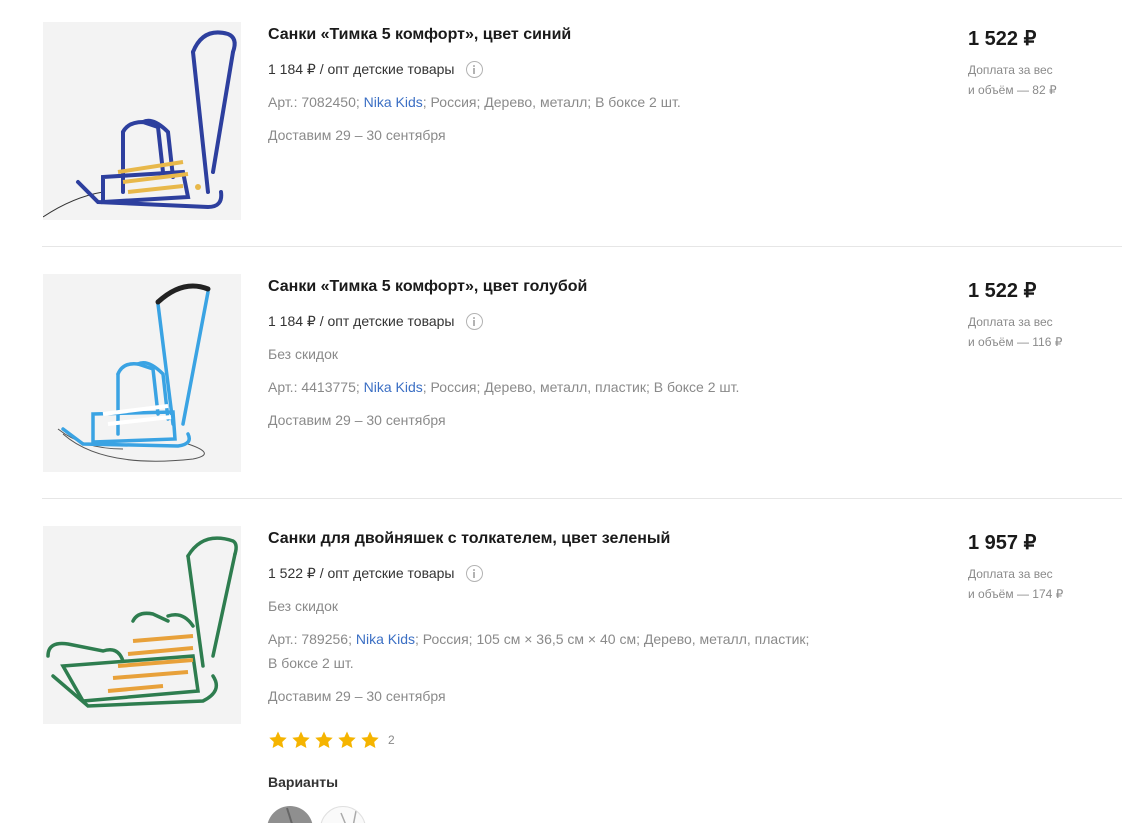  I want to click on wholesale-price: 1 522 ₽ / опт детские товары, so click(375, 573).